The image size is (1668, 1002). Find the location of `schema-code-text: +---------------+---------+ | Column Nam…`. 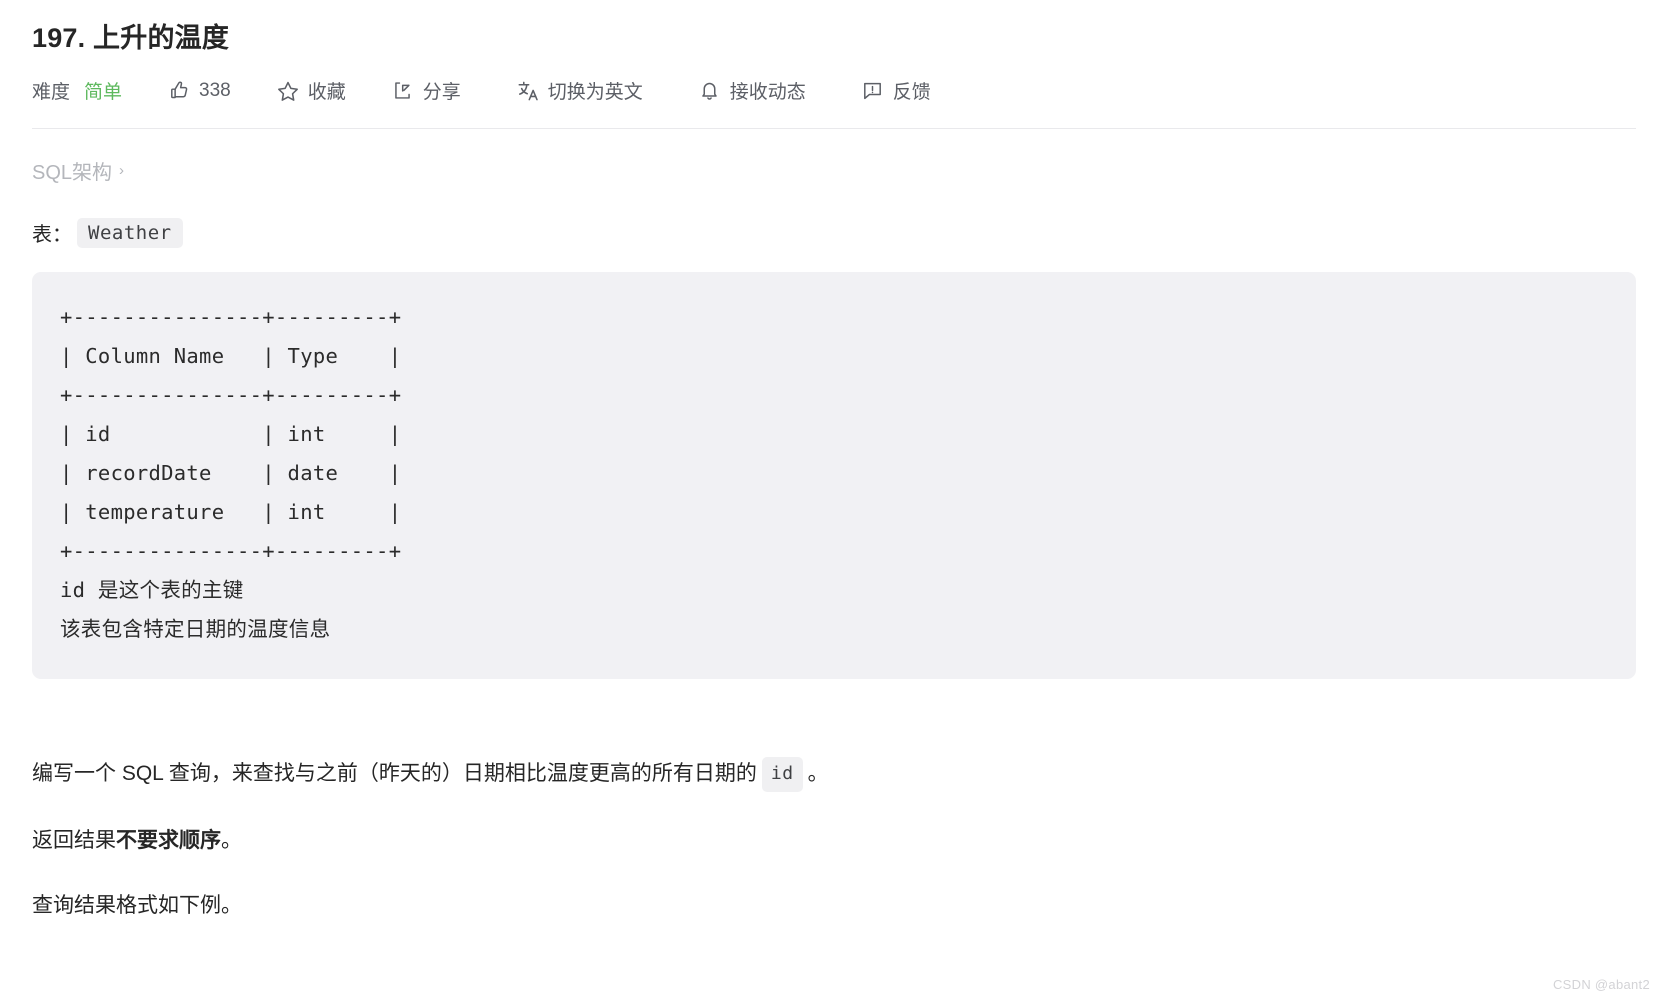

schema-code-text: +---------------+---------+ | Column Nam… is located at coordinates (231, 472).